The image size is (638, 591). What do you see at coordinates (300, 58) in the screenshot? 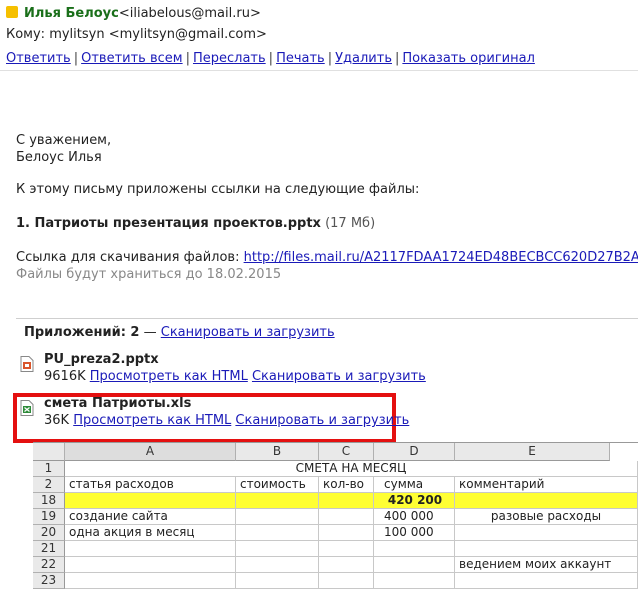
I see `print-link: Печать` at bounding box center [300, 58].